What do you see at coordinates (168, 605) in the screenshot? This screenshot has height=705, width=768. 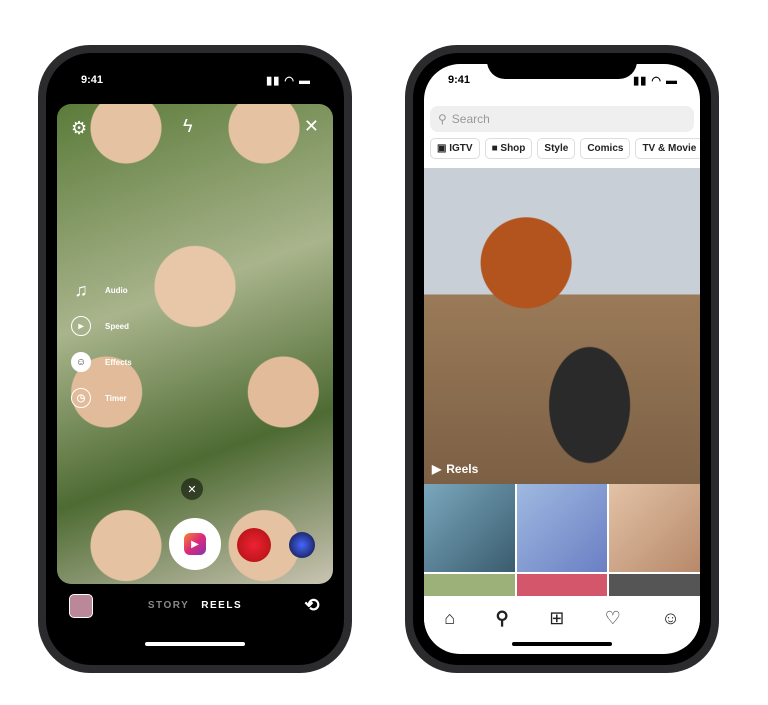 I see `mode-story: STORY` at bounding box center [168, 605].